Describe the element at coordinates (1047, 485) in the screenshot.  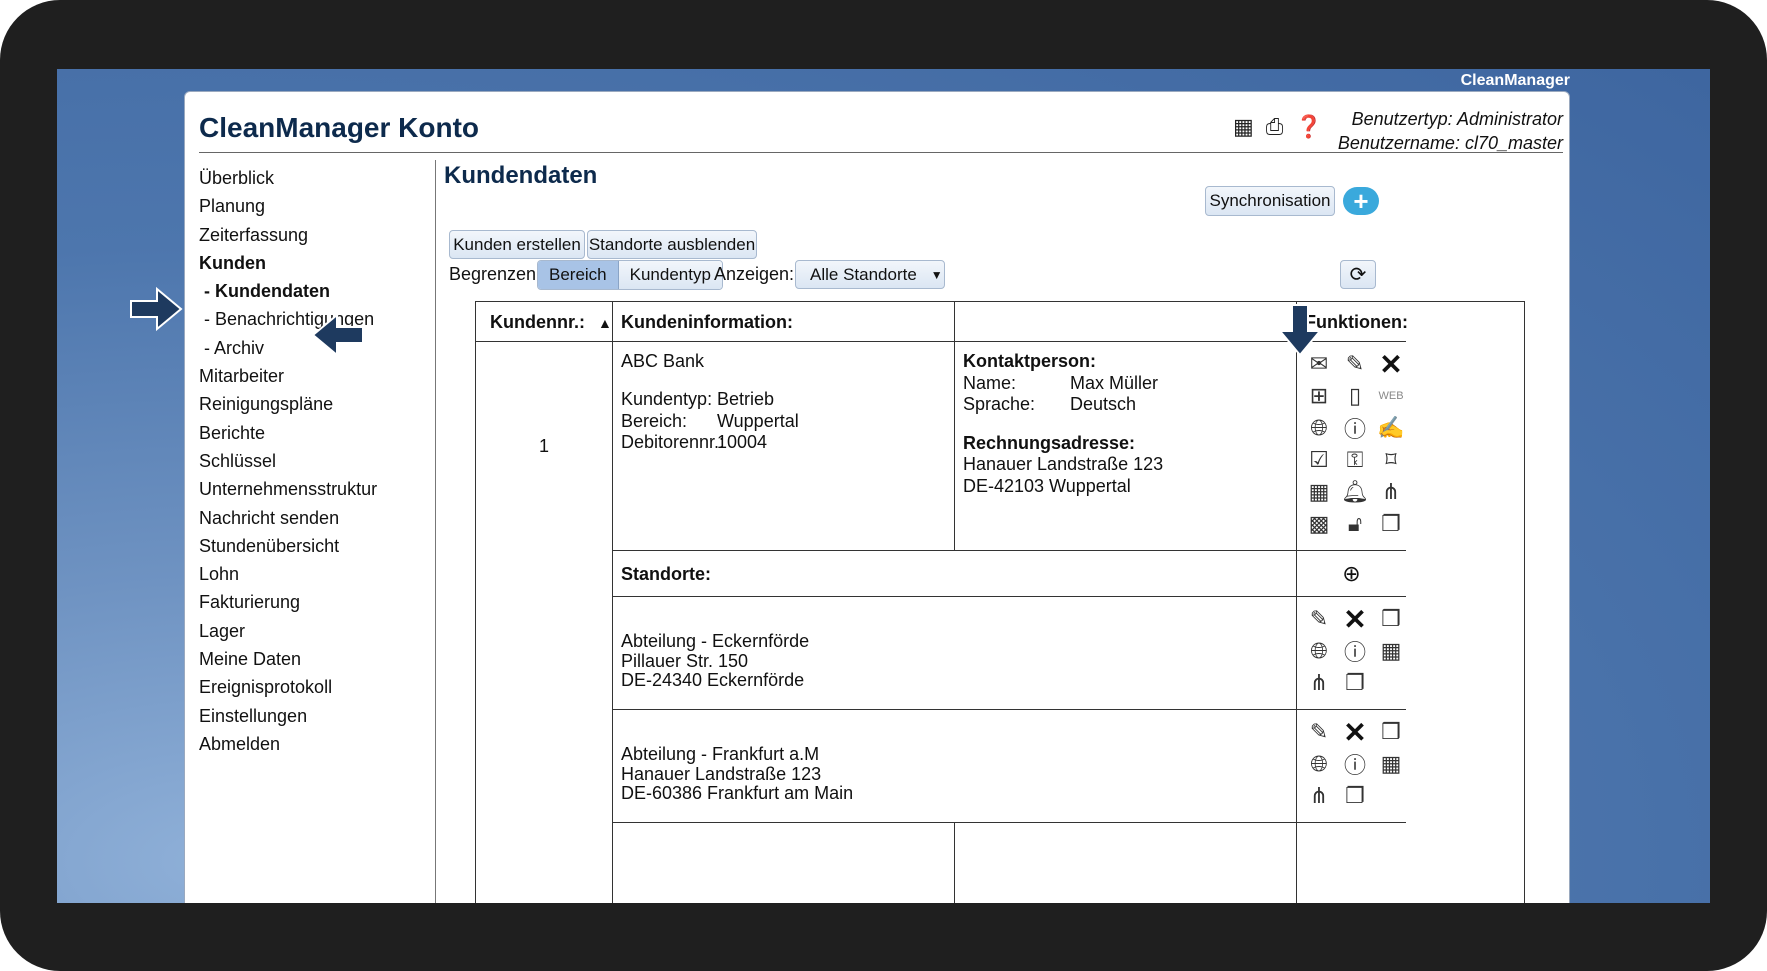
I see `billing-city: DE-42103 Wuppertal` at that location.